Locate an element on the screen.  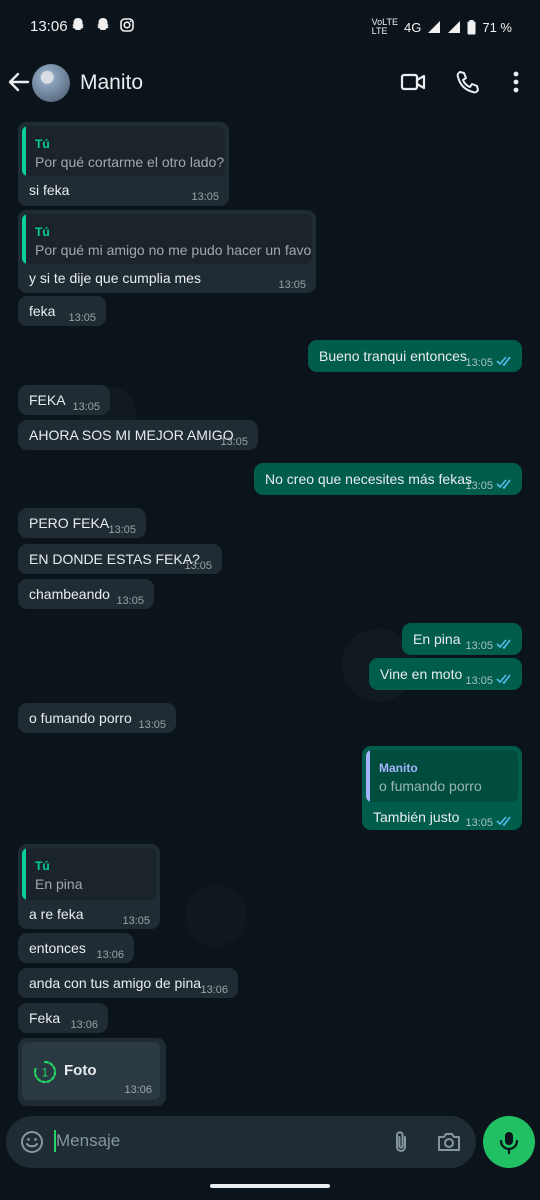
more-options-icon is located at coordinates (516, 82).